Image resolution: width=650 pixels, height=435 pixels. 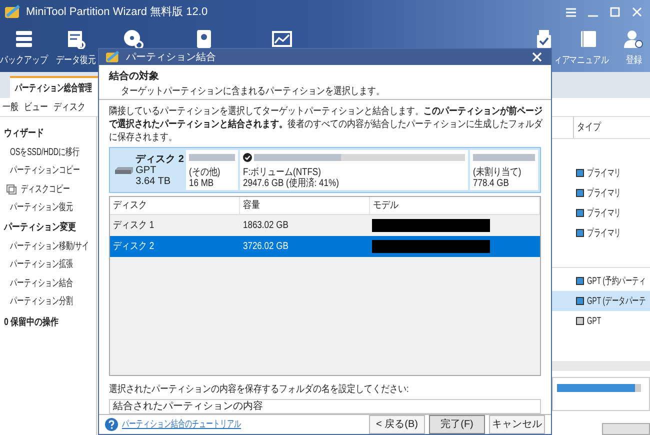 I want to click on sidebar-item: ディスクコピー, so click(x=45, y=189).